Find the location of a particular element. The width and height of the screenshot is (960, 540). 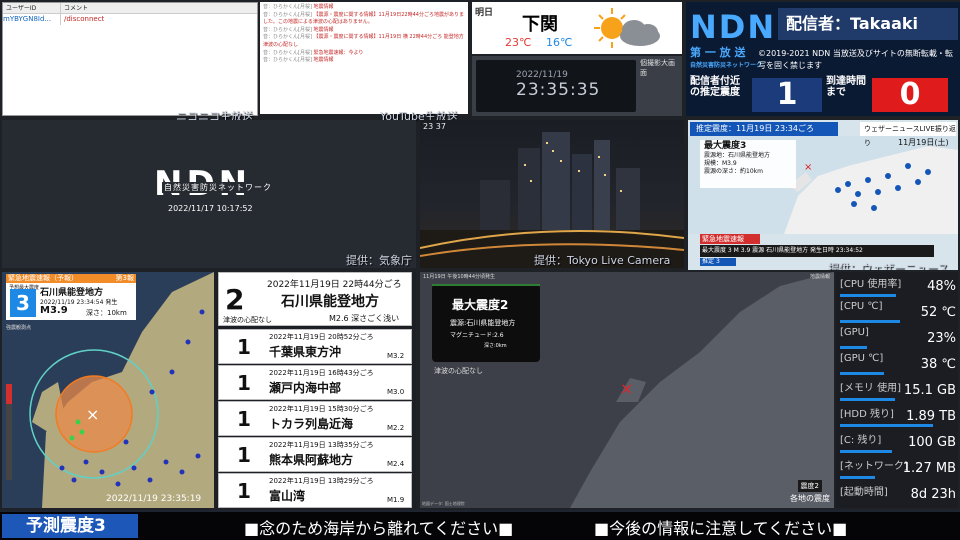

stat-c-drive: [C: 残り] 100 GB is located at coordinates (898, 442).